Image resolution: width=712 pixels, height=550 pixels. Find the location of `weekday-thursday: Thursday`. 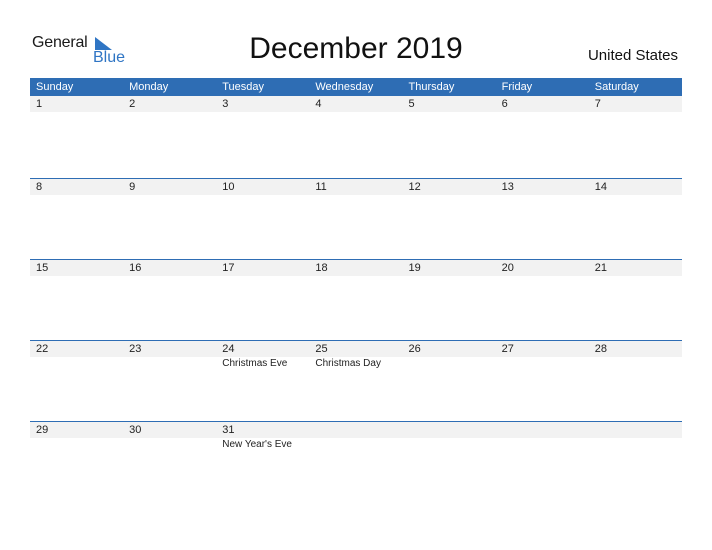

weekday-thursday: Thursday is located at coordinates (431, 87).